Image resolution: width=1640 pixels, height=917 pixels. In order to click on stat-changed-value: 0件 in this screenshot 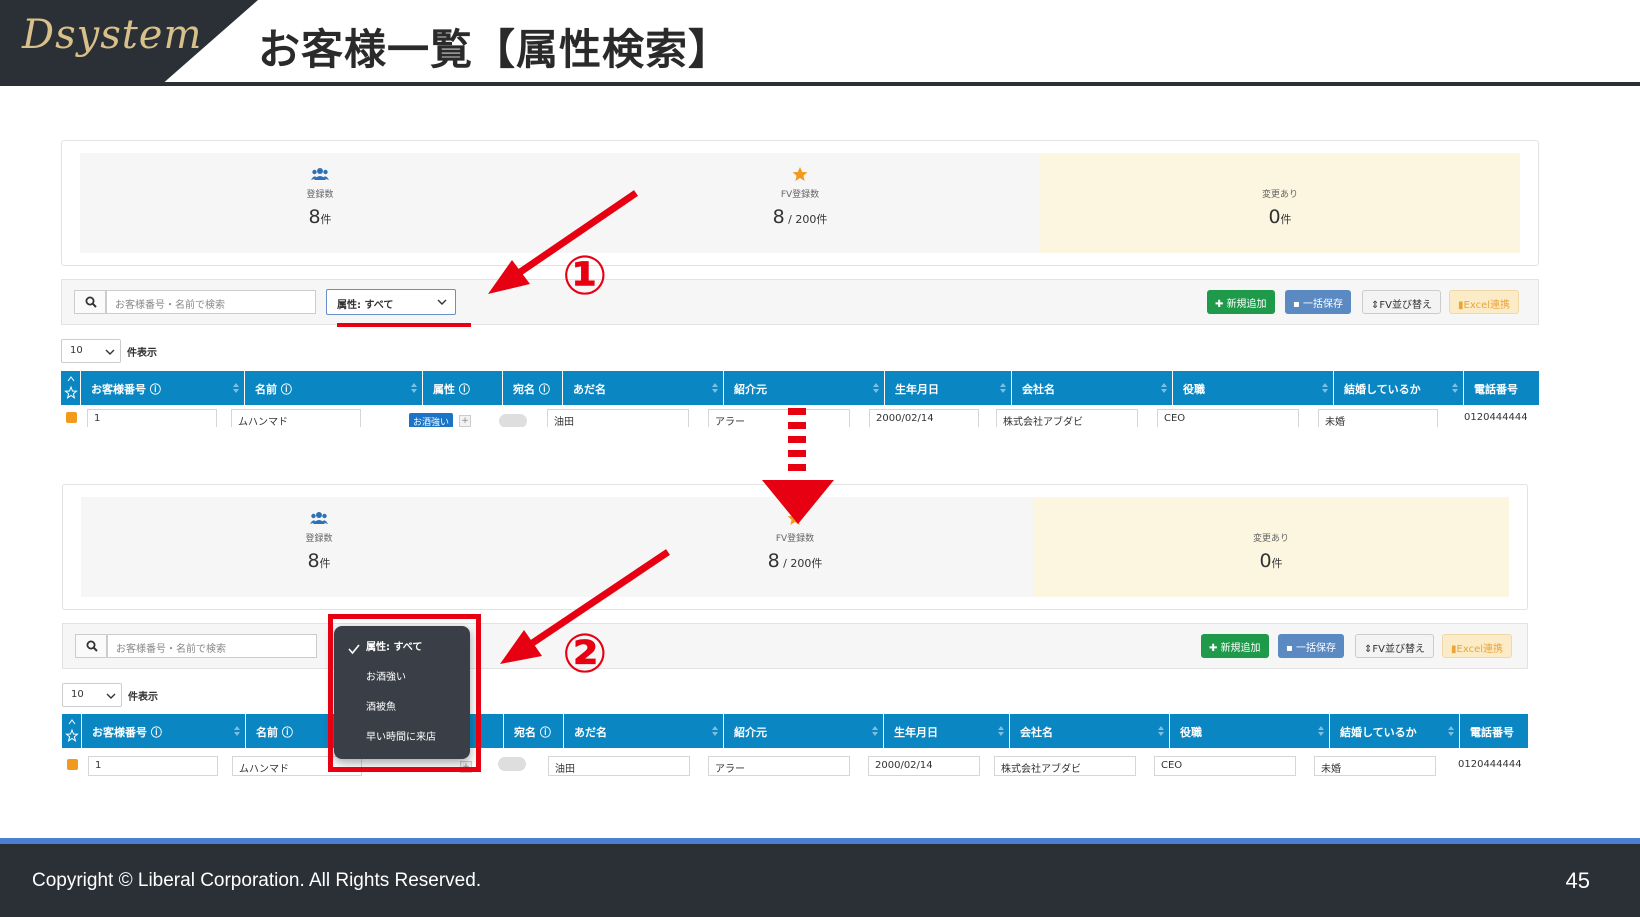, I will do `click(1280, 217)`.